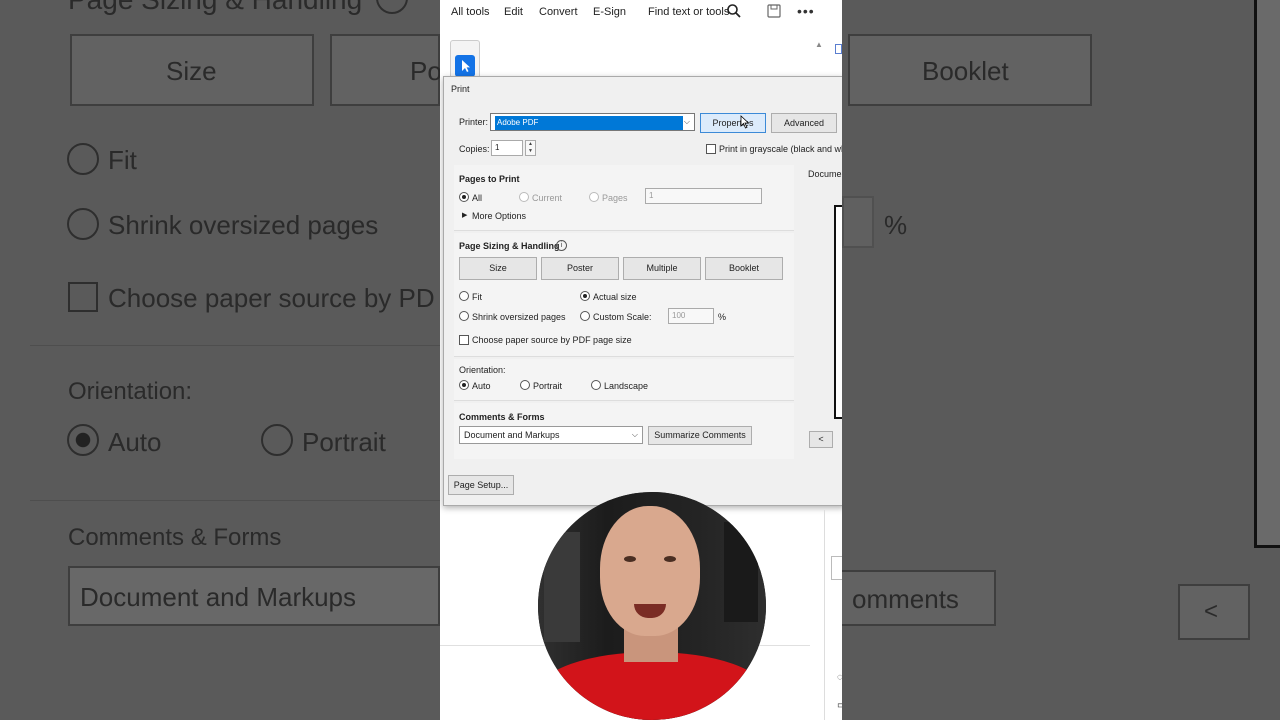 This screenshot has height=720, width=1280. Describe the element at coordinates (470, 12) in the screenshot. I see `all-tools-menu: All tools` at that location.